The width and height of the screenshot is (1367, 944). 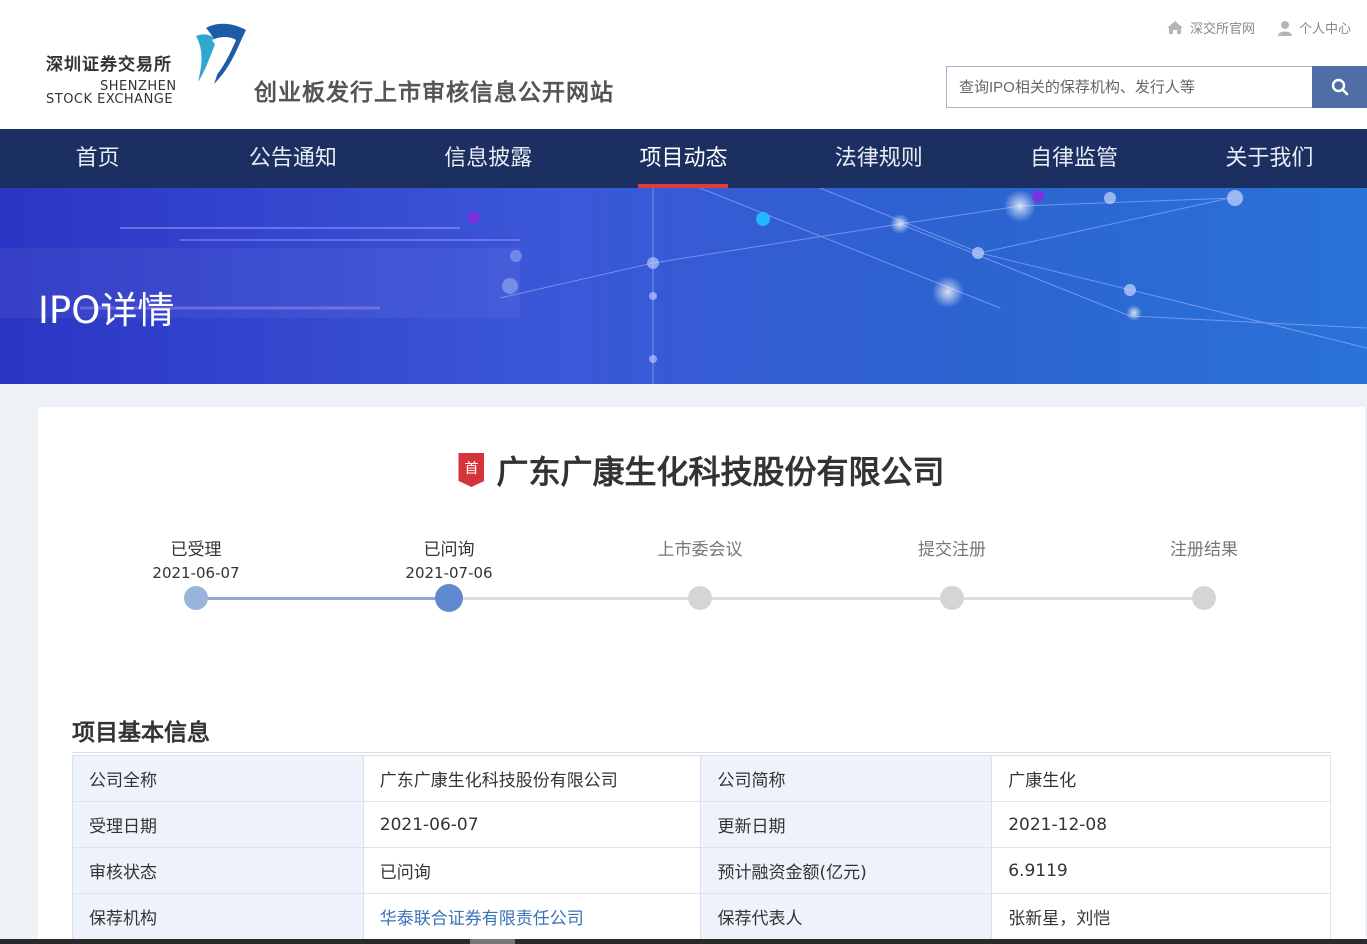 I want to click on field-label: 公司简称, so click(x=846, y=778).